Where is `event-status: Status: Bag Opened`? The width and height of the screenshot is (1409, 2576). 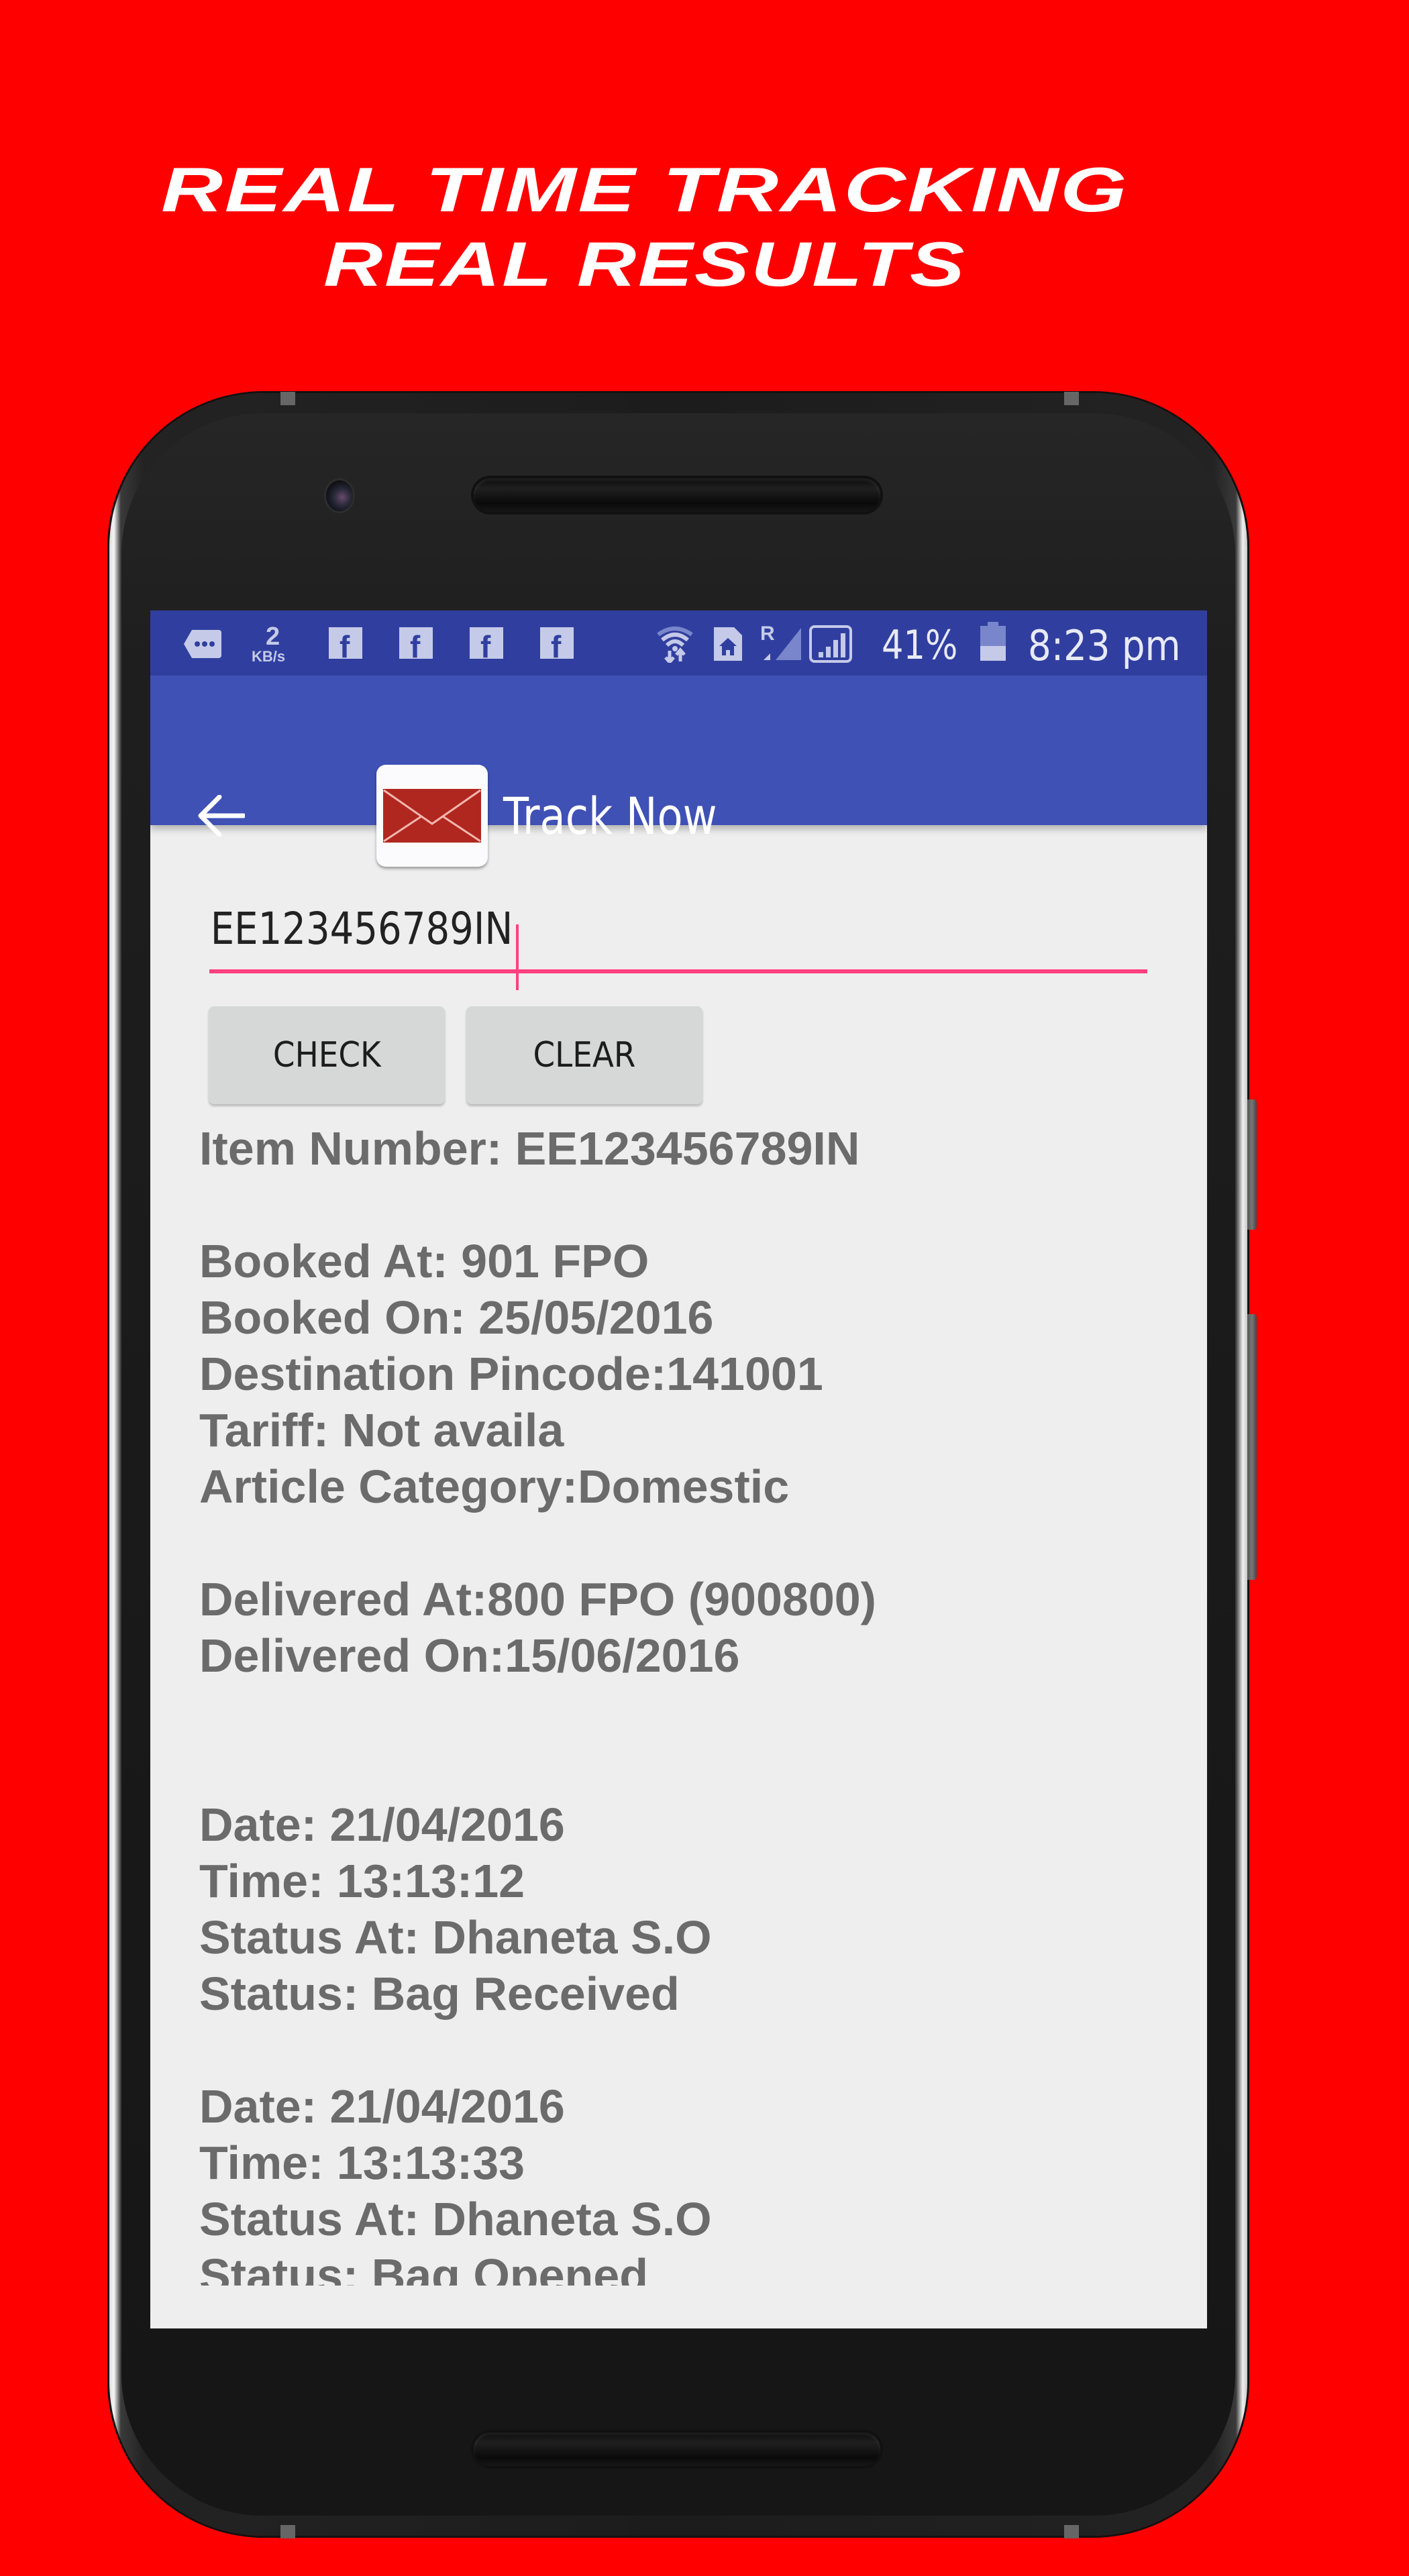
event-status: Status: Bag Opened is located at coordinates (423, 2267).